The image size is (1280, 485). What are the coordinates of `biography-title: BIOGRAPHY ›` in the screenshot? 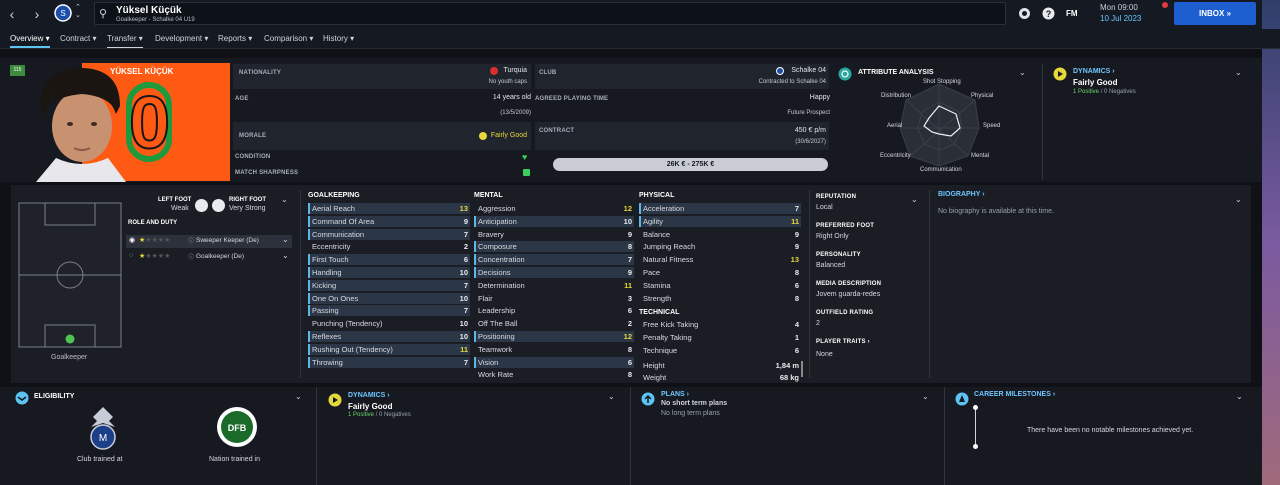 It's located at (961, 194).